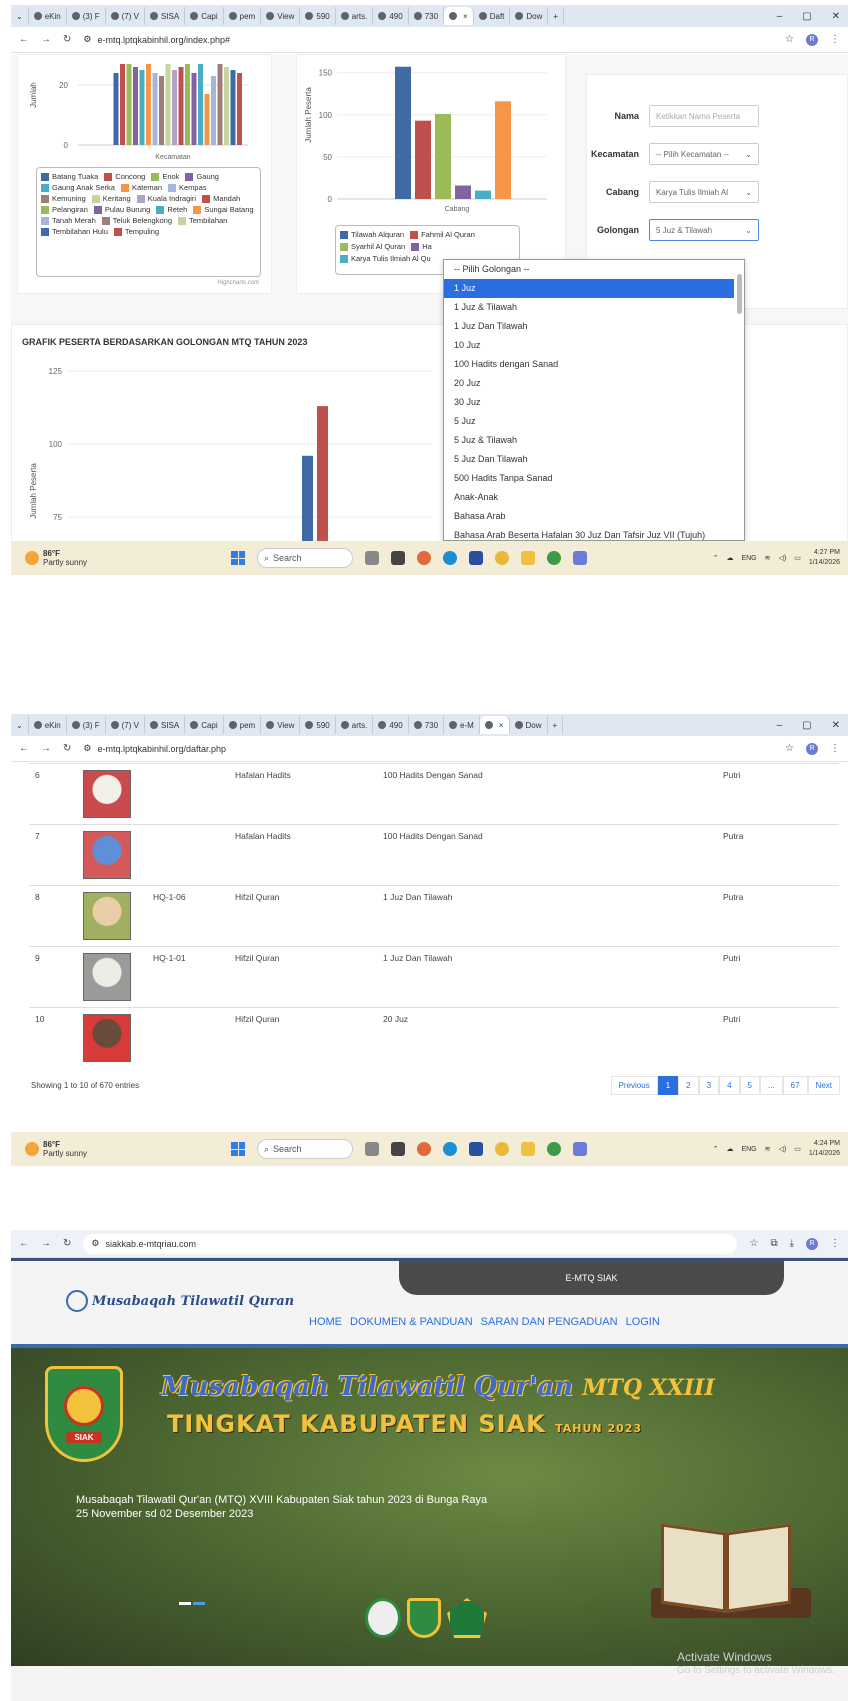 The height and width of the screenshot is (1701, 848). Describe the element at coordinates (716, 558) in the screenshot. I see `chevron-up-icon: ⌃` at that location.